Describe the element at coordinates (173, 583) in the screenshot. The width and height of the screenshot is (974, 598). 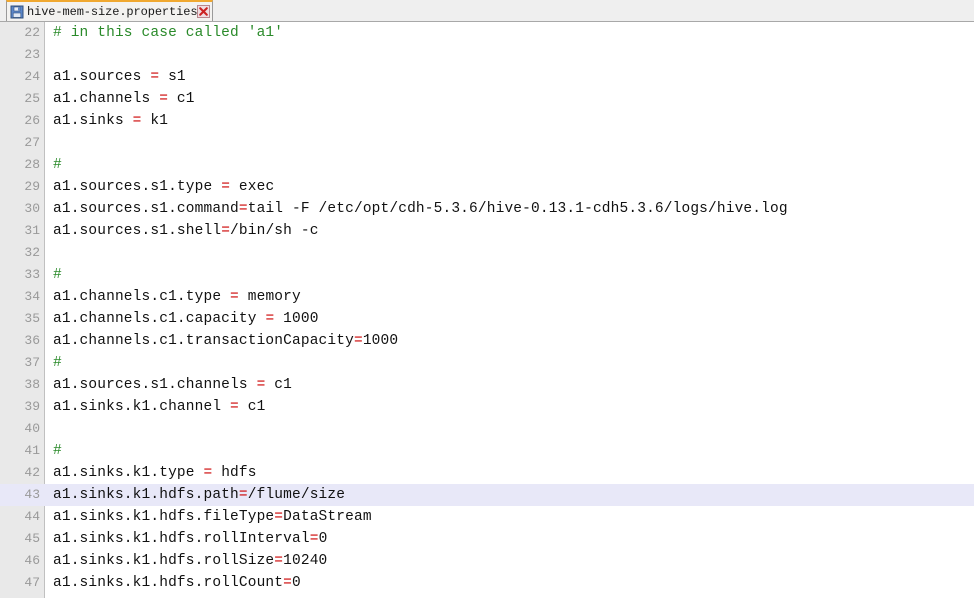
I see `code-text: a1.sinks.k1.hdfs.rollCount=0` at that location.